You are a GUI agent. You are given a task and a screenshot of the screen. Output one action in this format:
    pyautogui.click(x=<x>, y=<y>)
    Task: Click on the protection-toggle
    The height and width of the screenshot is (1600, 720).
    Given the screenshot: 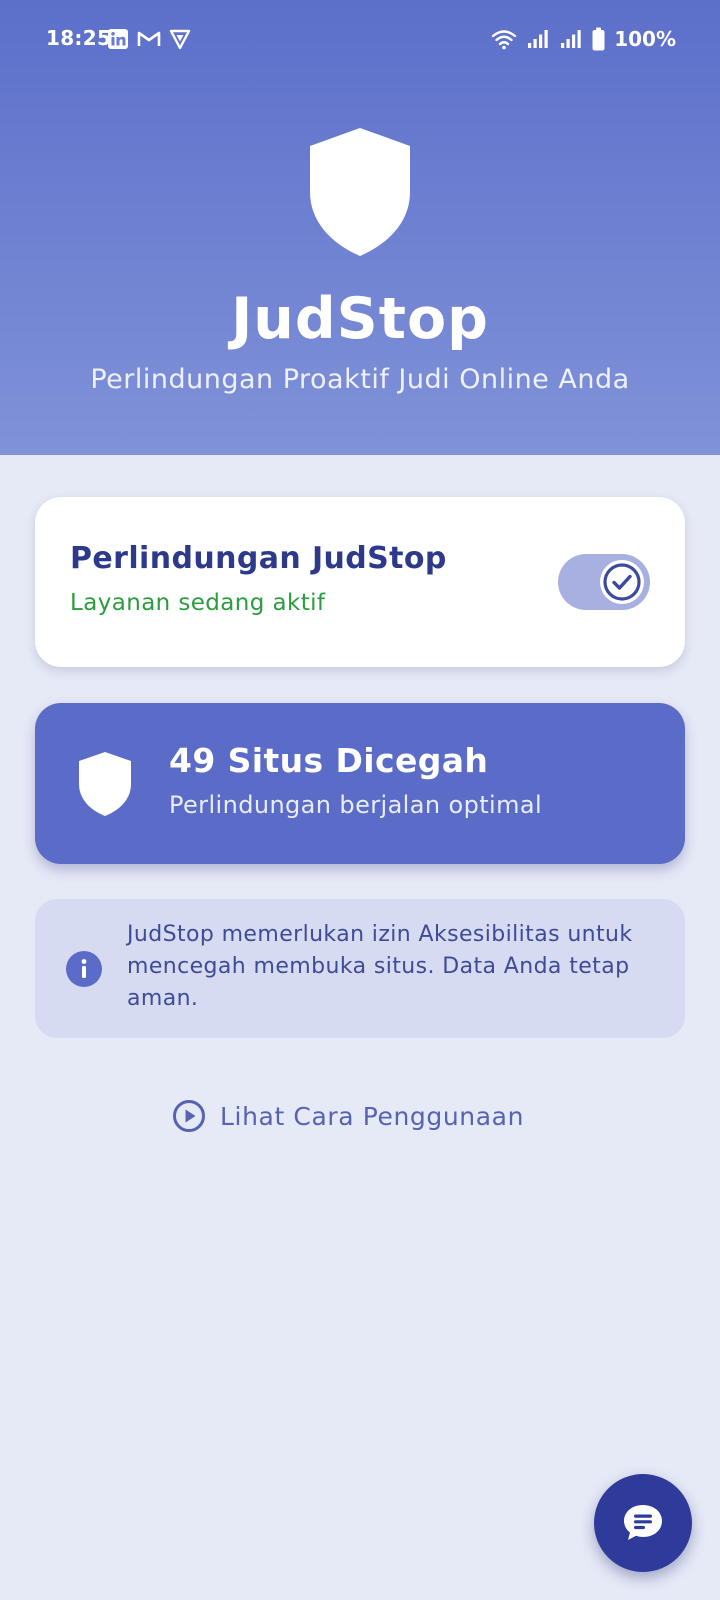 What is the action you would take?
    pyautogui.click(x=604, y=582)
    